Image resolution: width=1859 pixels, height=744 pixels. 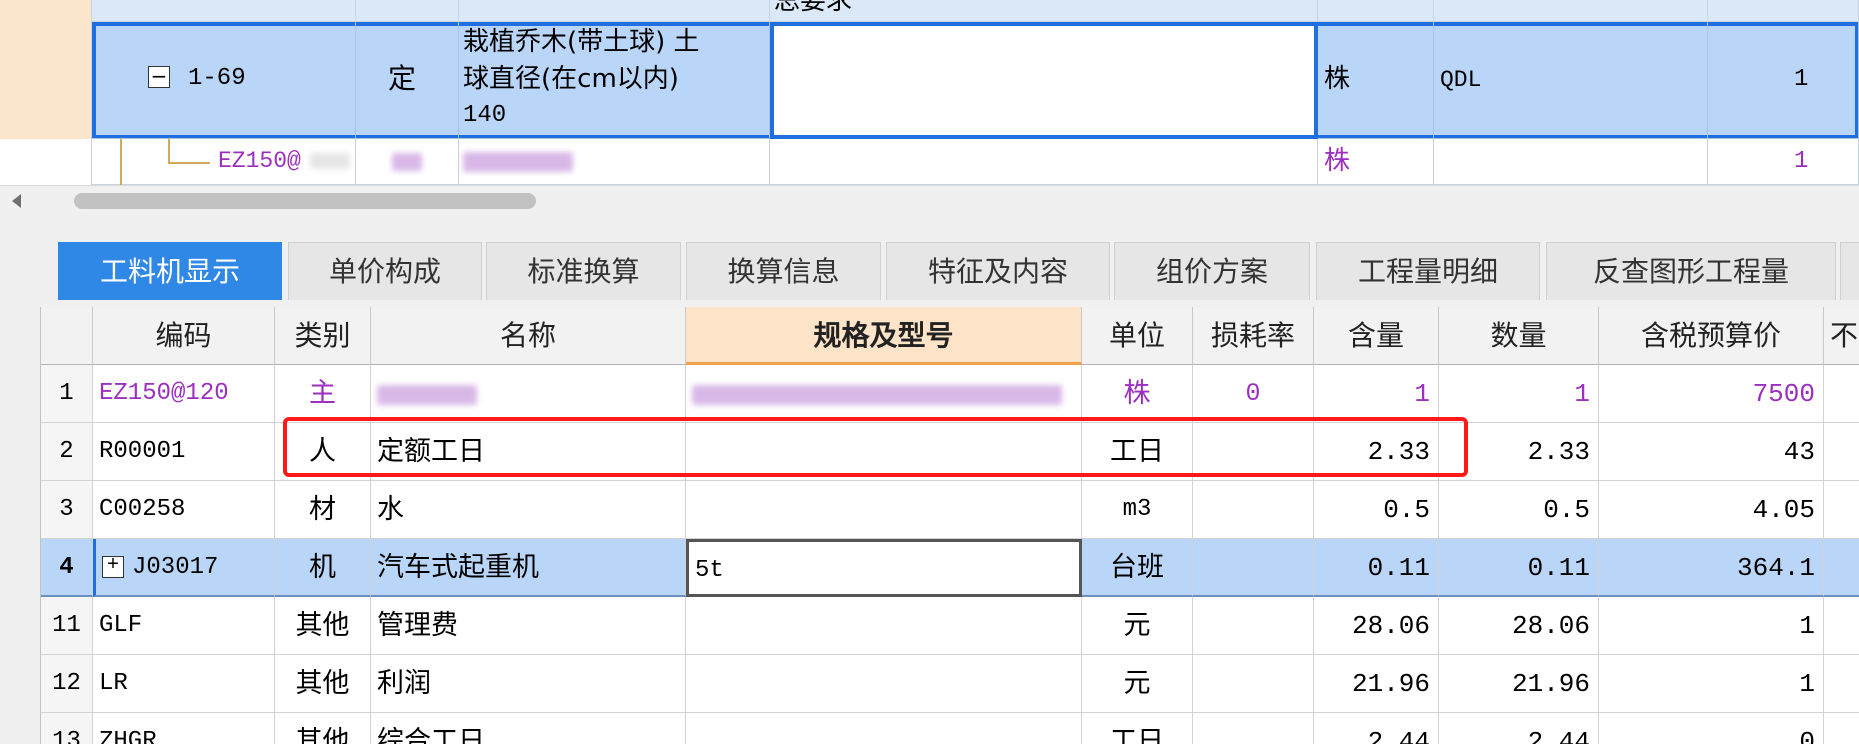 What do you see at coordinates (614, 80) in the screenshot?
I see `name-cell: 栽植乔木(带土球) 土 球直径(在cm以内) 140` at bounding box center [614, 80].